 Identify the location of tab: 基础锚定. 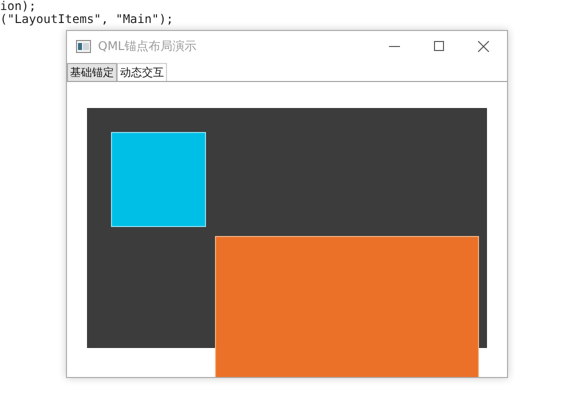
(92, 72).